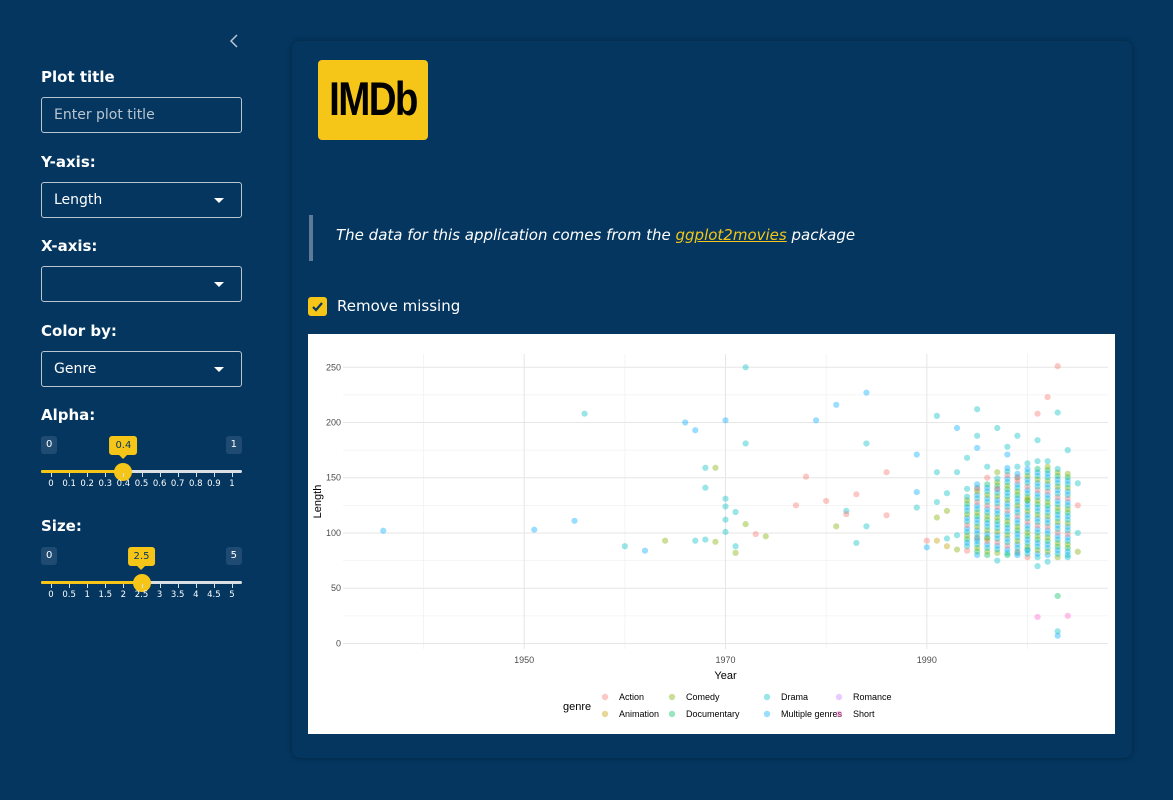  Describe the element at coordinates (333, 533) in the screenshot. I see `y-tick-label: 100` at that location.